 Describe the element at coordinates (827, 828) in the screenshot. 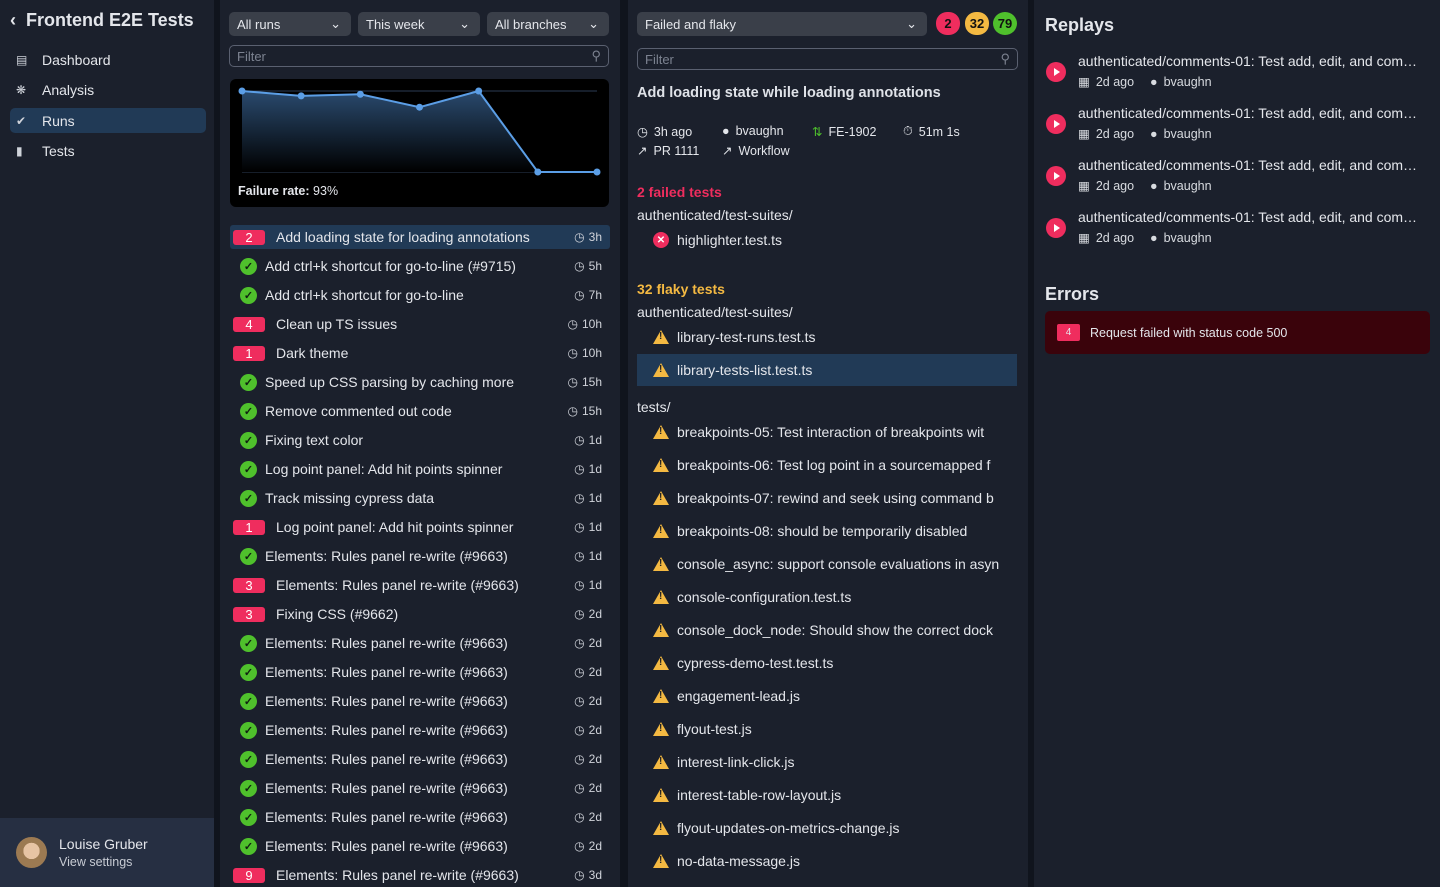

I see `test-item: flyout-updates-on-metrics-change.js` at that location.